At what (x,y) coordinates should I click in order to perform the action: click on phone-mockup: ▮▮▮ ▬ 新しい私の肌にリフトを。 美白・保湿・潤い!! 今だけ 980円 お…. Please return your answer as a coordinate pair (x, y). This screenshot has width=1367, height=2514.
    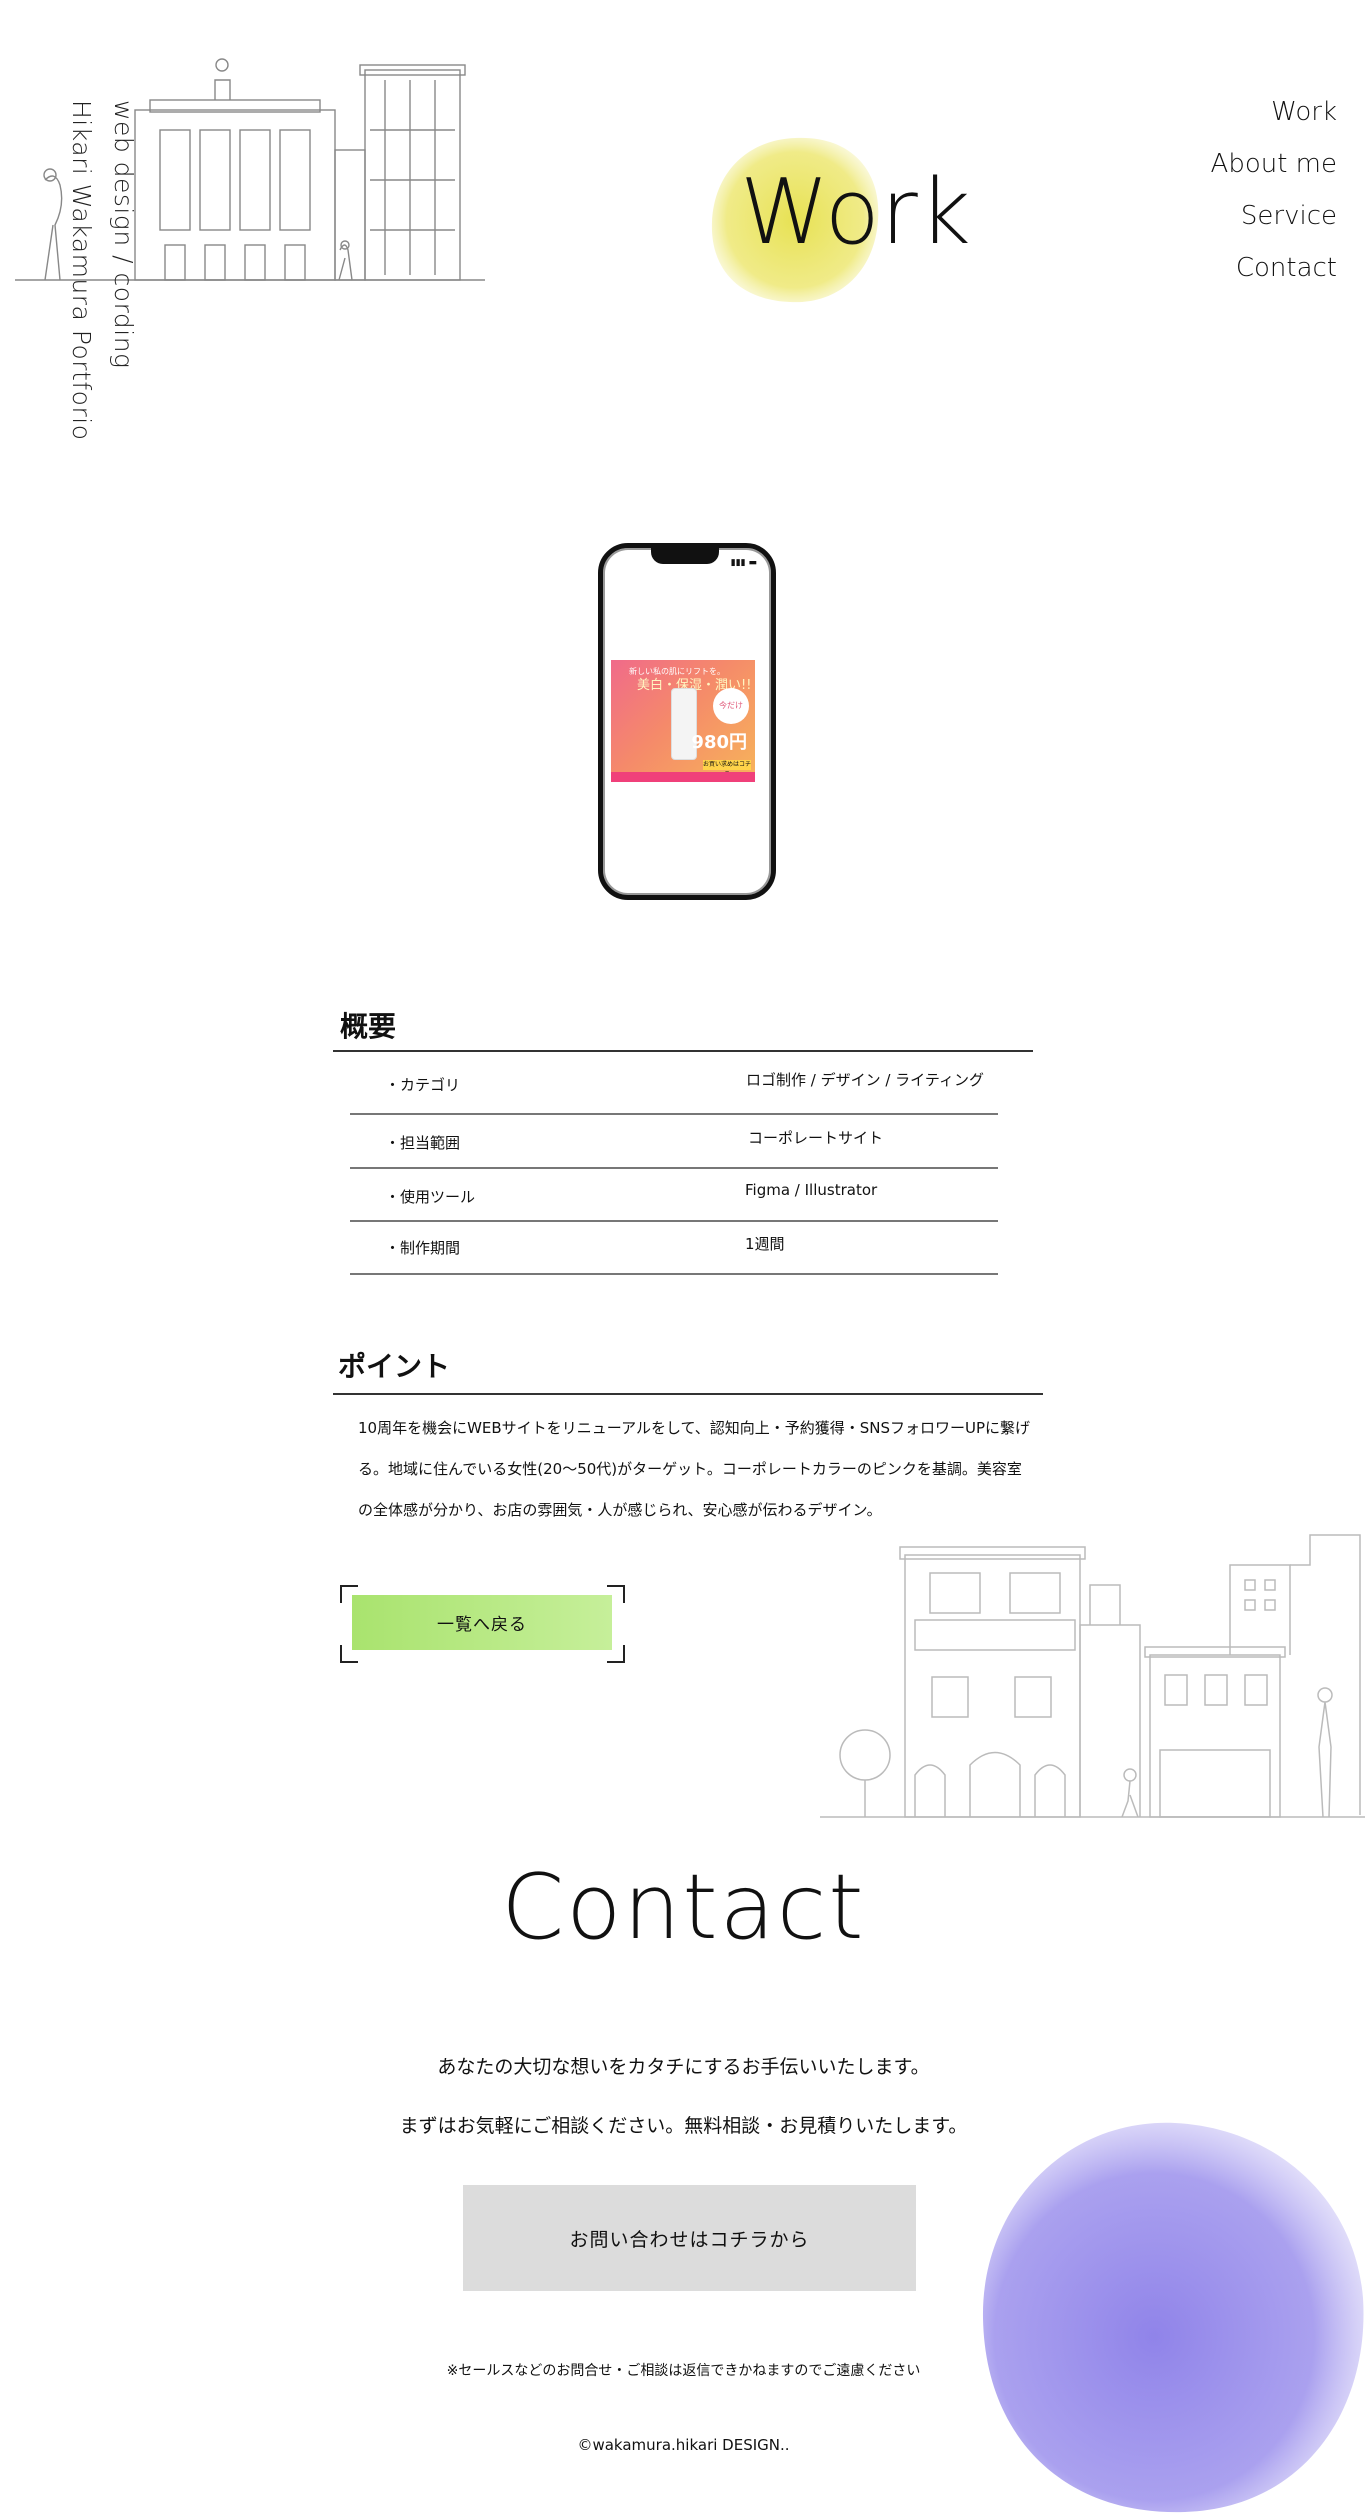
    Looking at the image, I should click on (687, 721).